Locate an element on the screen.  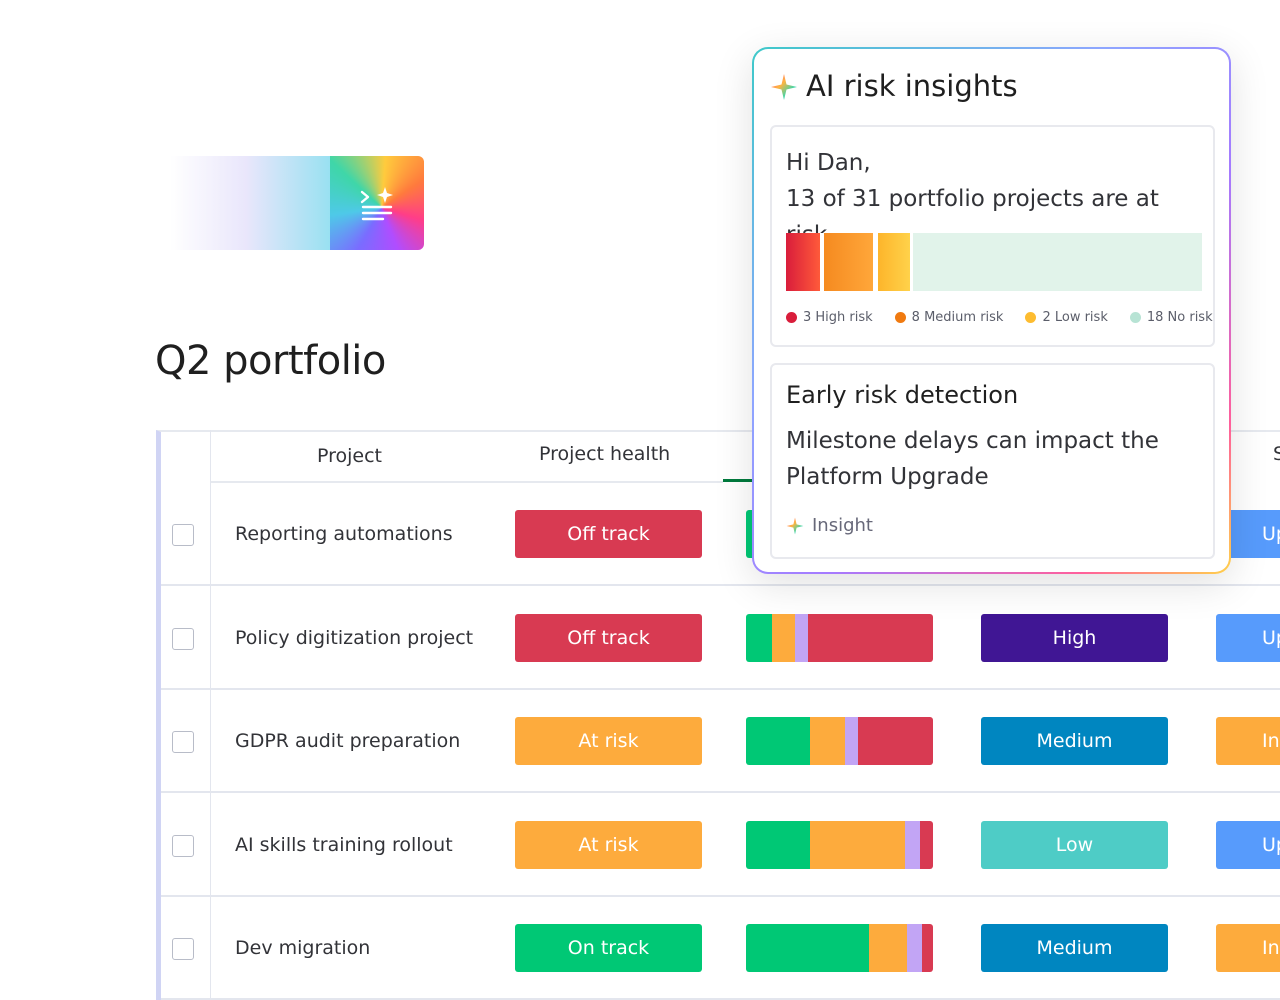
detection-title: Early risk detection is located at coordinates (902, 395).